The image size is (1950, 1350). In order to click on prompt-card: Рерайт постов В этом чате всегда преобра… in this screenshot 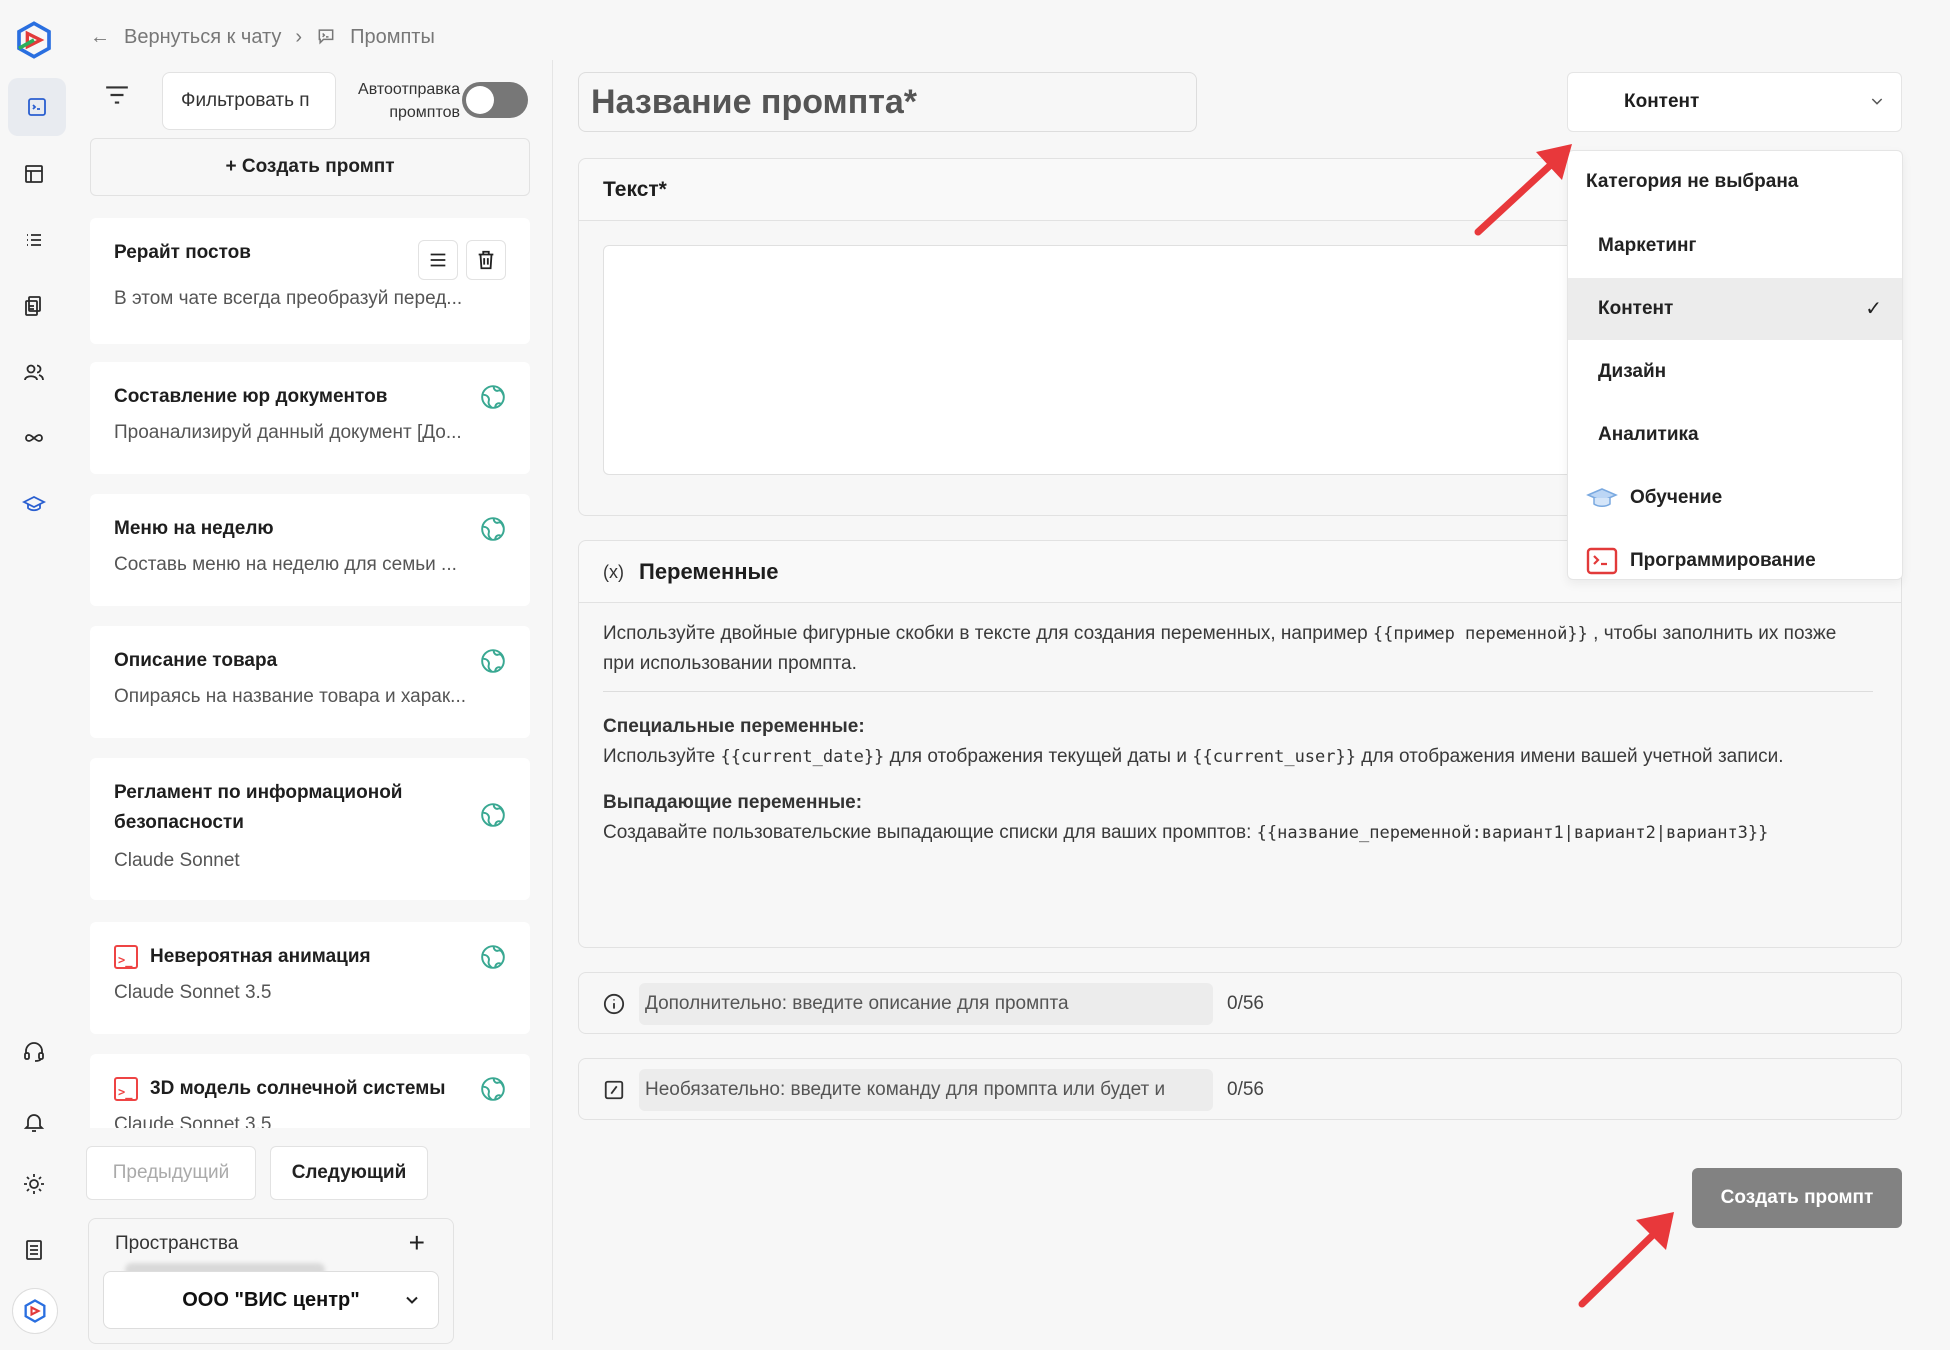, I will do `click(310, 281)`.